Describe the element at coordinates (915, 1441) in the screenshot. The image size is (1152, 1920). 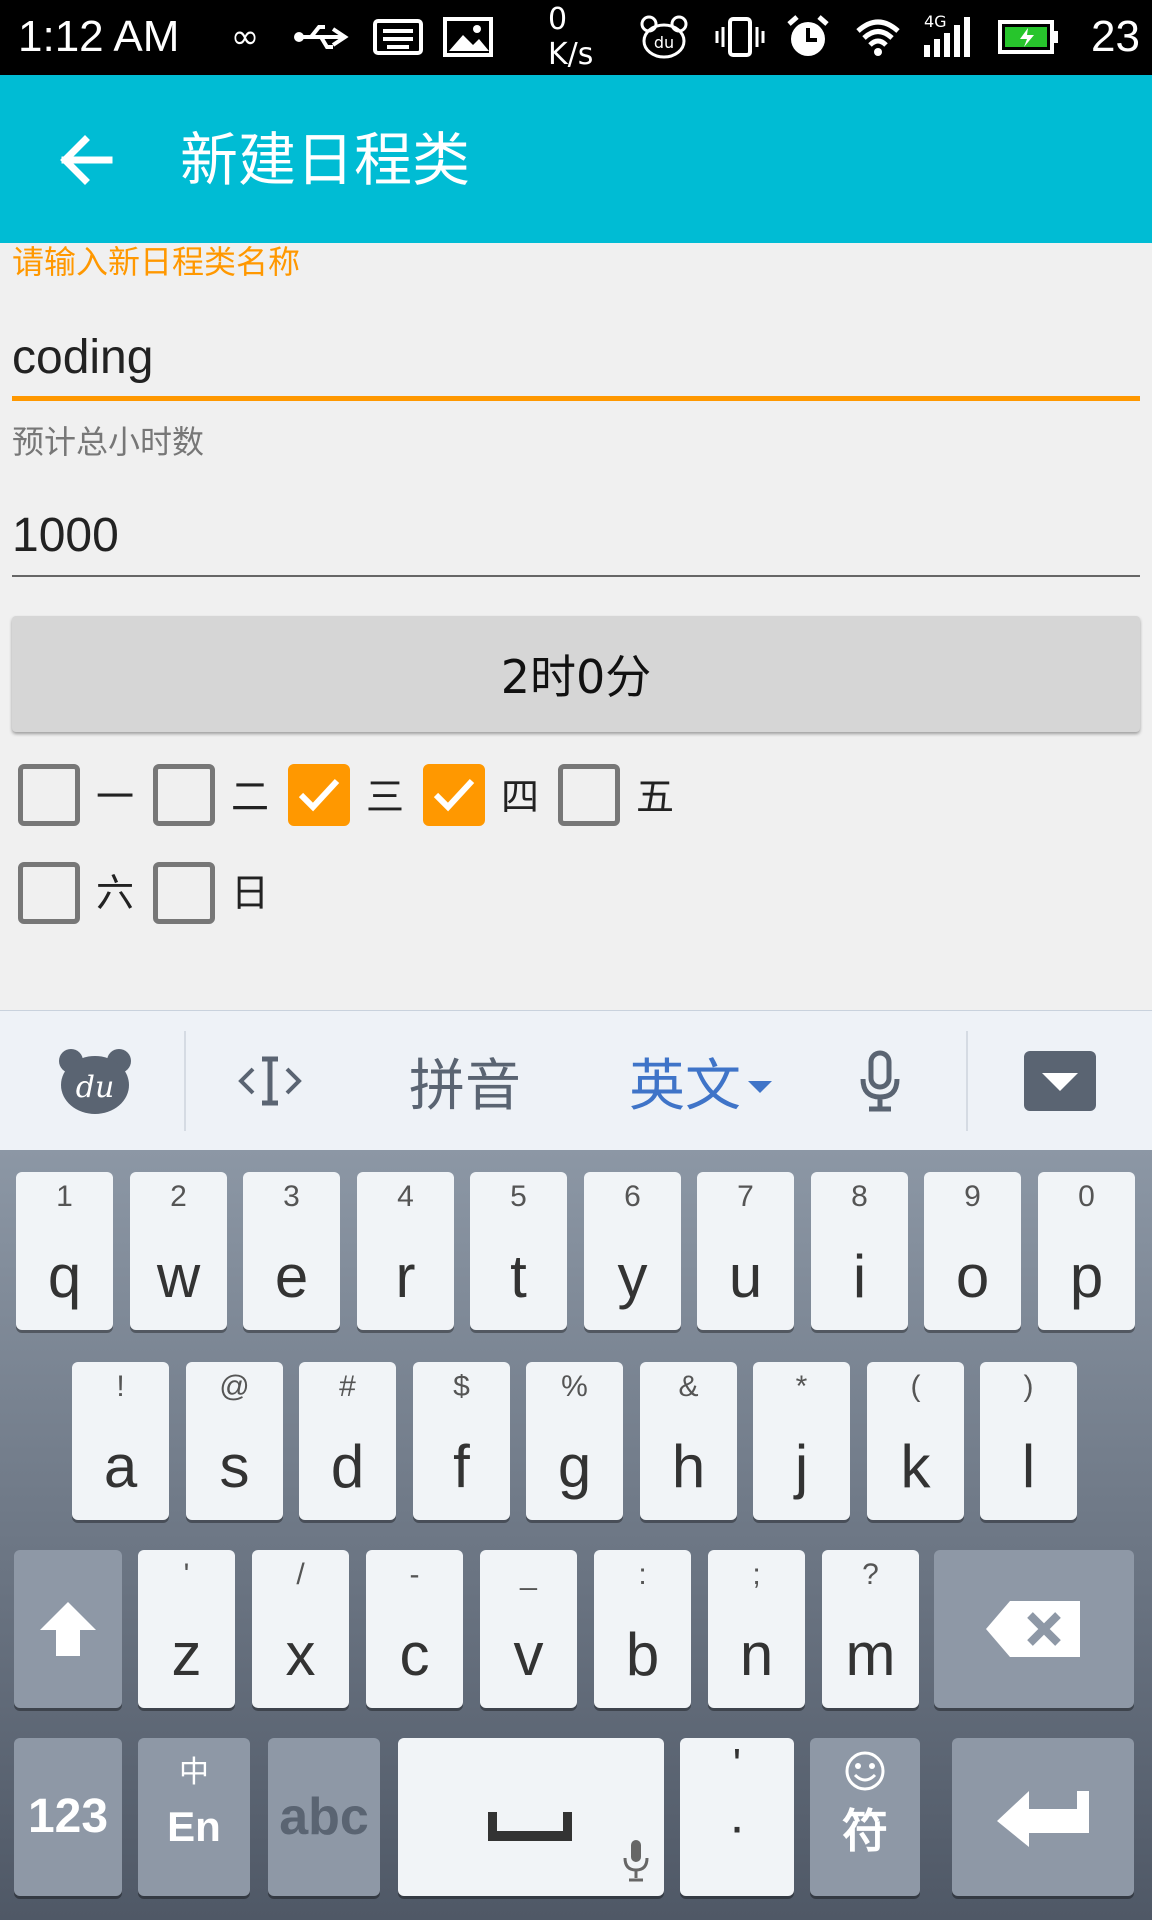
I see `key-k: (k` at that location.